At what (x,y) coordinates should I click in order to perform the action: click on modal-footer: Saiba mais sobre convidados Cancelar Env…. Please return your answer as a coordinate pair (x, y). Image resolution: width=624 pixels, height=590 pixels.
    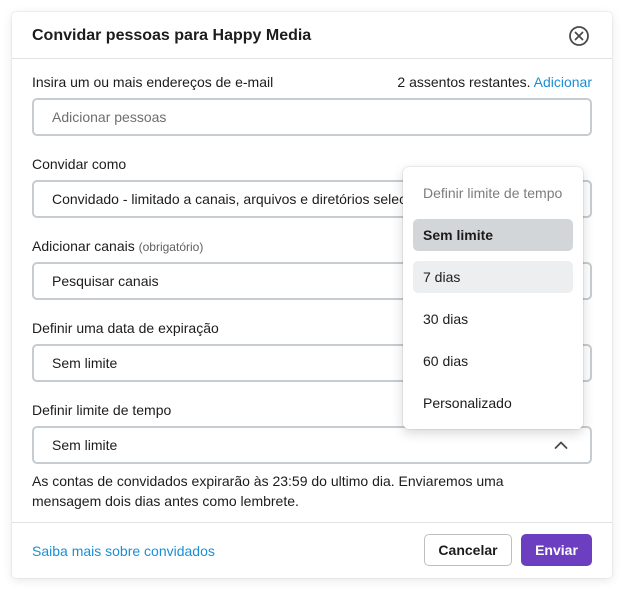
    Looking at the image, I should click on (312, 550).